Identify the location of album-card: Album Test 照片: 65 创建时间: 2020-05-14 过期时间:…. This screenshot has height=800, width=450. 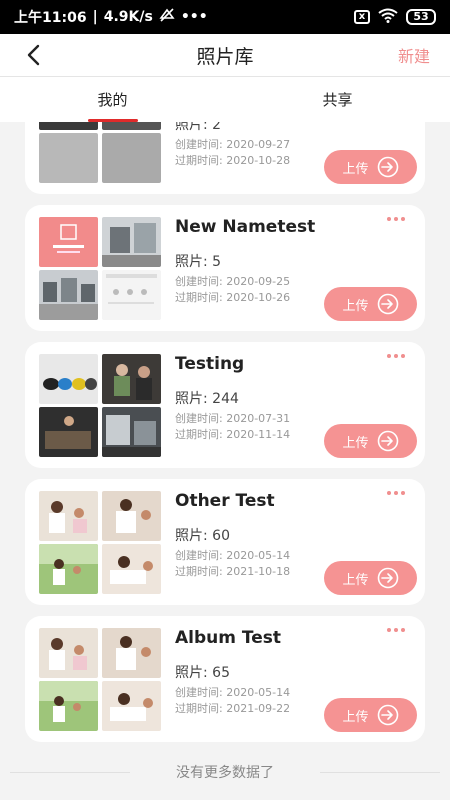
(225, 679).